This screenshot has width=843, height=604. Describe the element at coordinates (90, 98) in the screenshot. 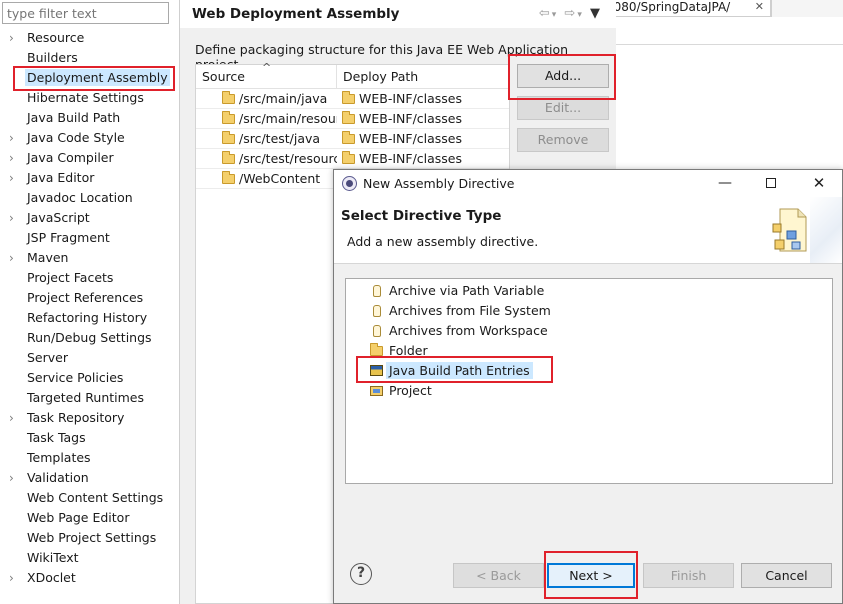

I see `sidebar-item-hibernate-settings: Hibernate Settings` at that location.